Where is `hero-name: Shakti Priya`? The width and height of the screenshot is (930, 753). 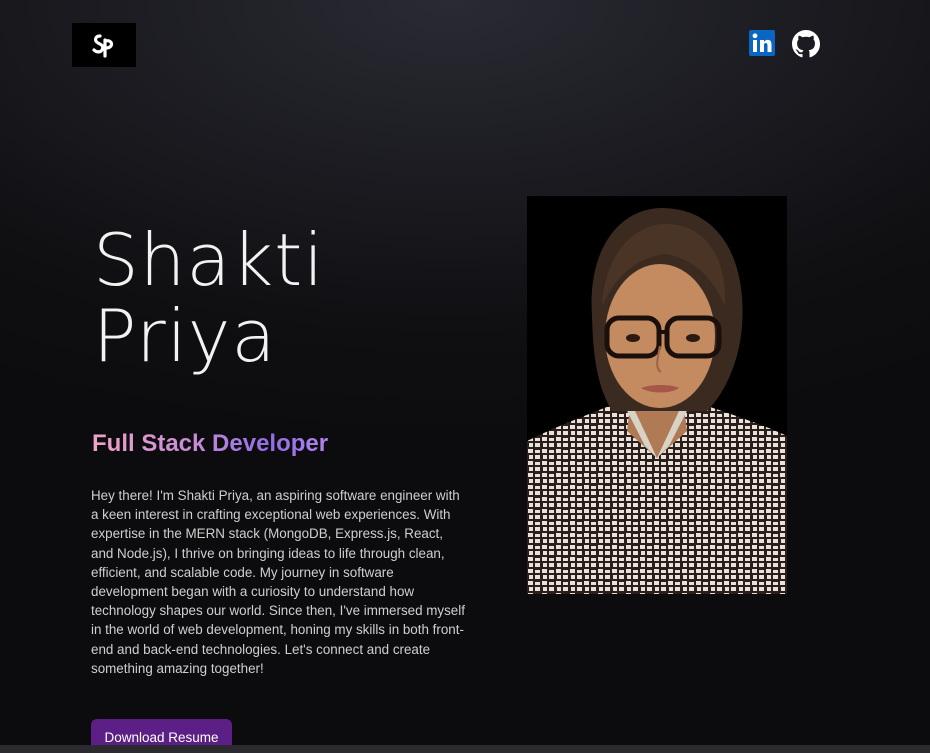
hero-name: Shakti Priya is located at coordinates (208, 298).